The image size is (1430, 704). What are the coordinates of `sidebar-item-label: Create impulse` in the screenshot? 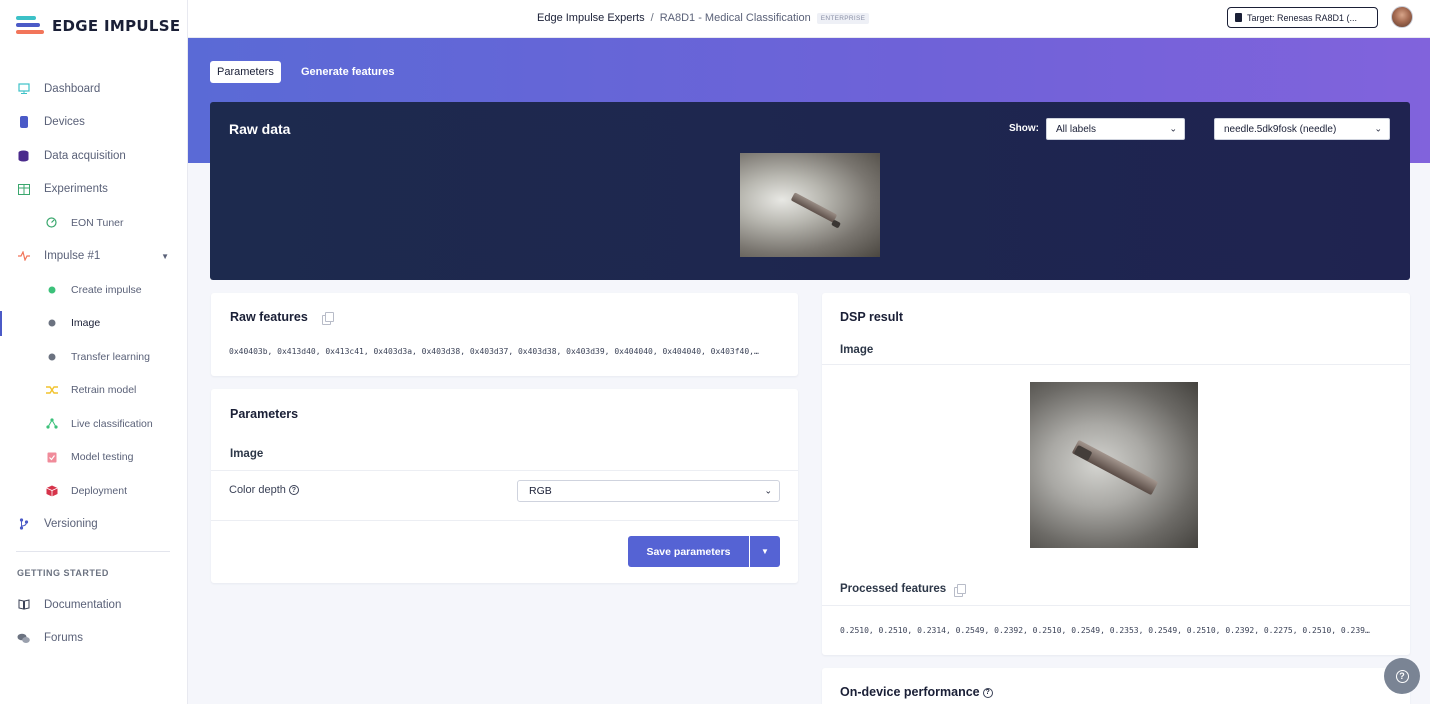 It's located at (106, 289).